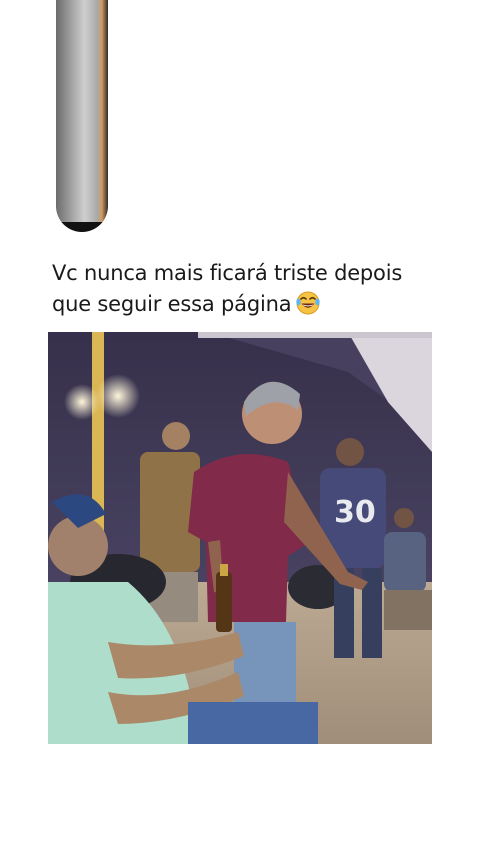 This screenshot has width=480, height=854. Describe the element at coordinates (172, 304) in the screenshot. I see `caption-line-2: que seguir essa página` at that location.